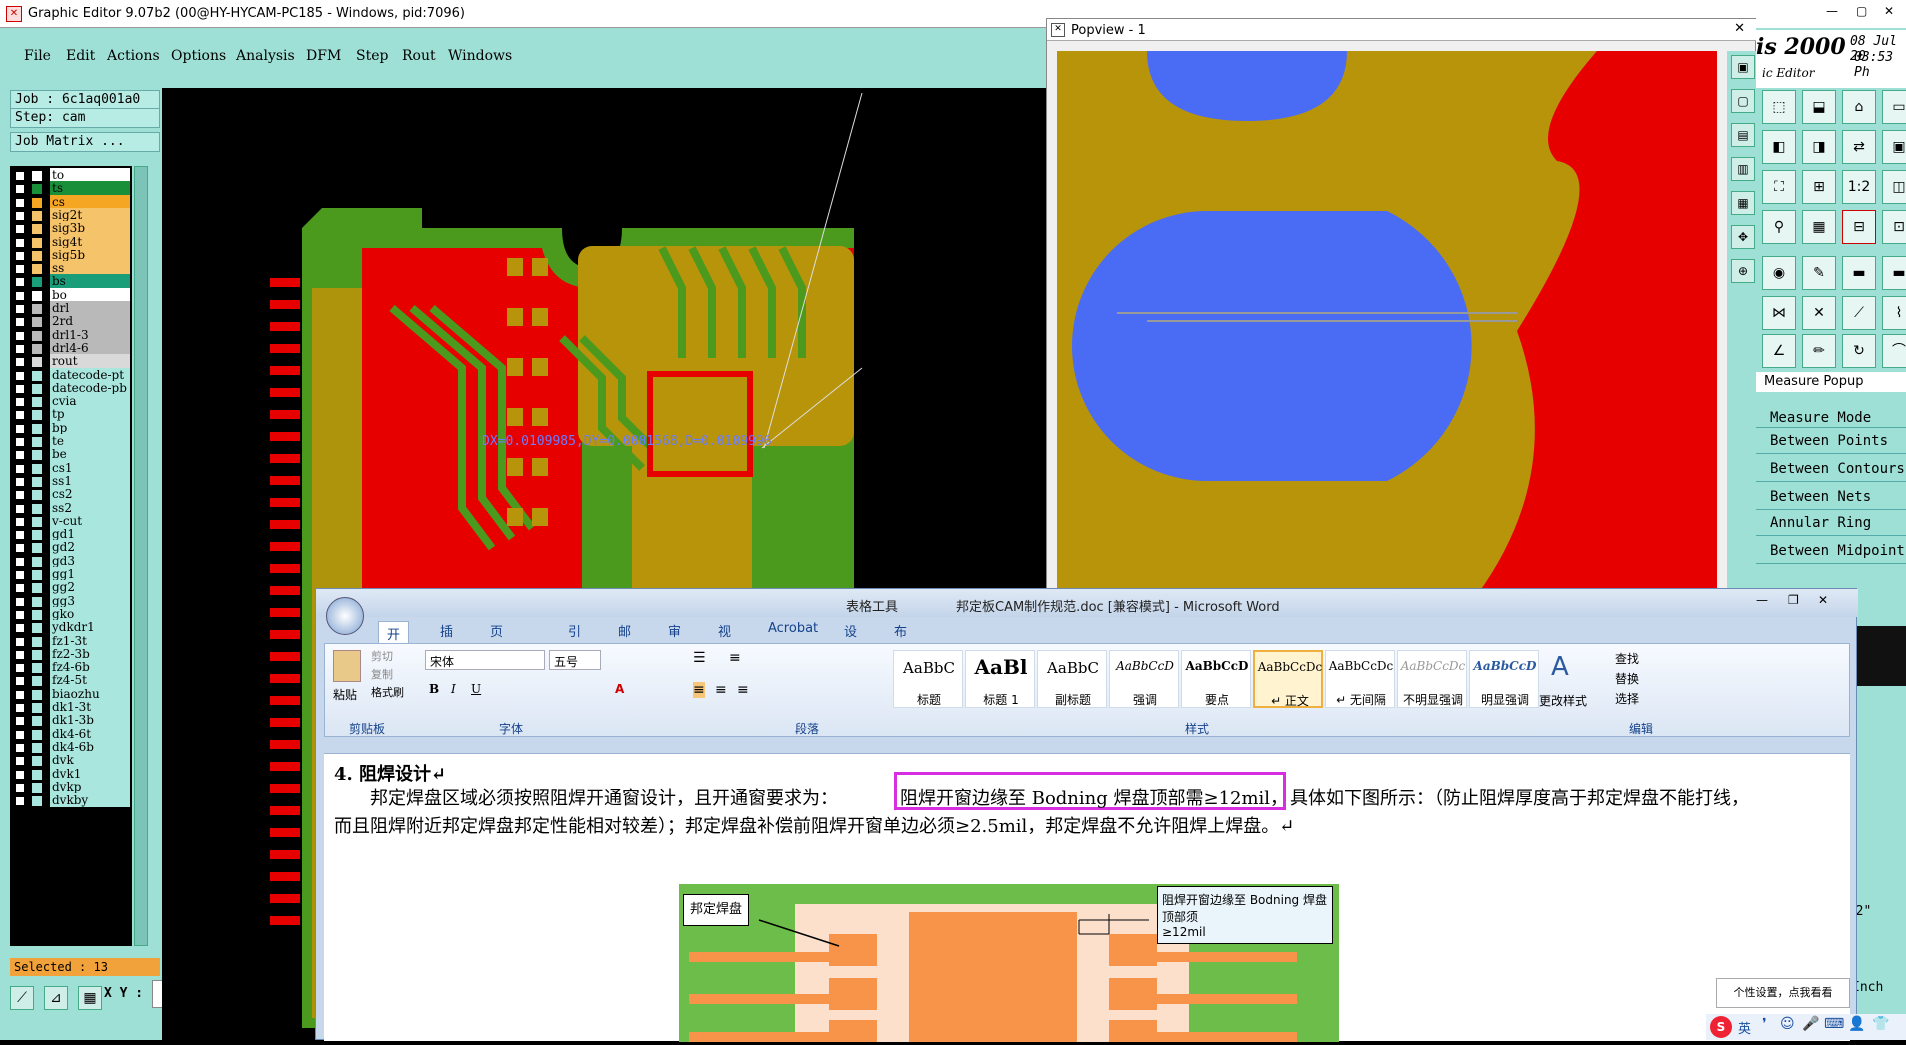 This screenshot has height=1045, width=1906. I want to click on align-right-icon: ≡, so click(743, 690).